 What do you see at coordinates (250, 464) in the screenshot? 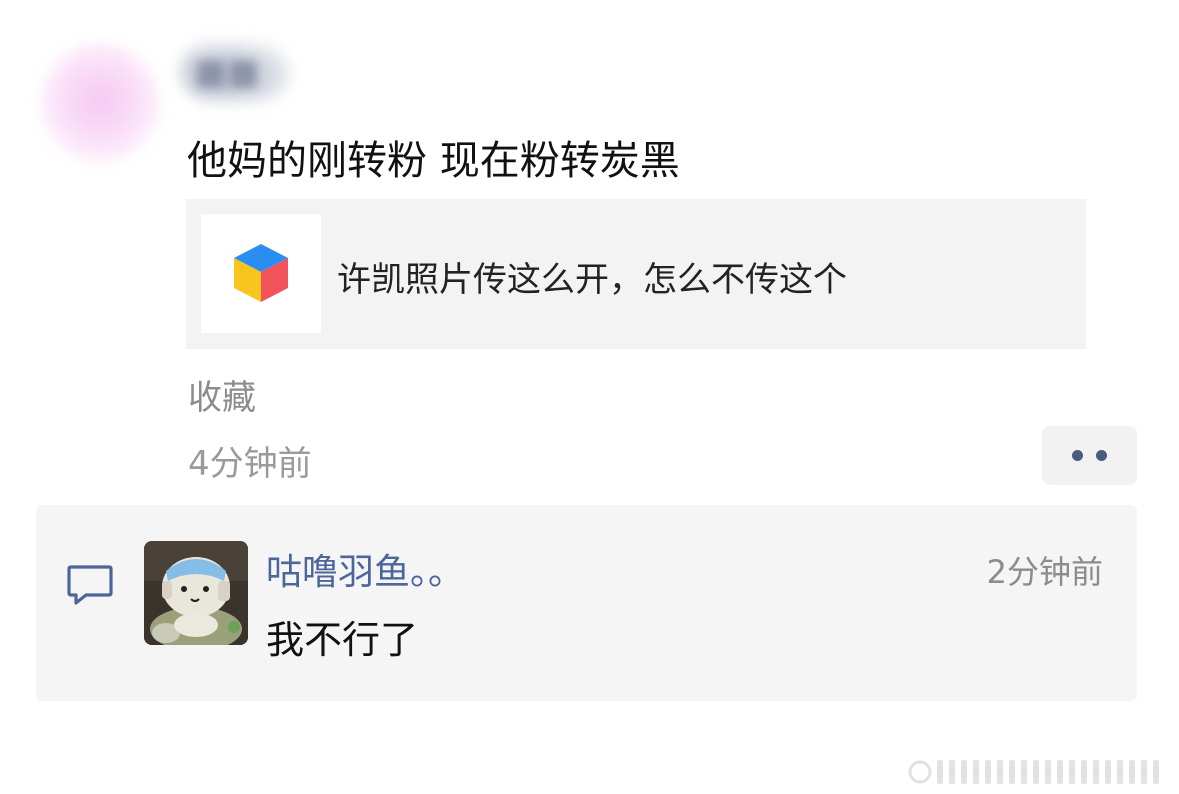
I see `post-time: 4分钟前` at bounding box center [250, 464].